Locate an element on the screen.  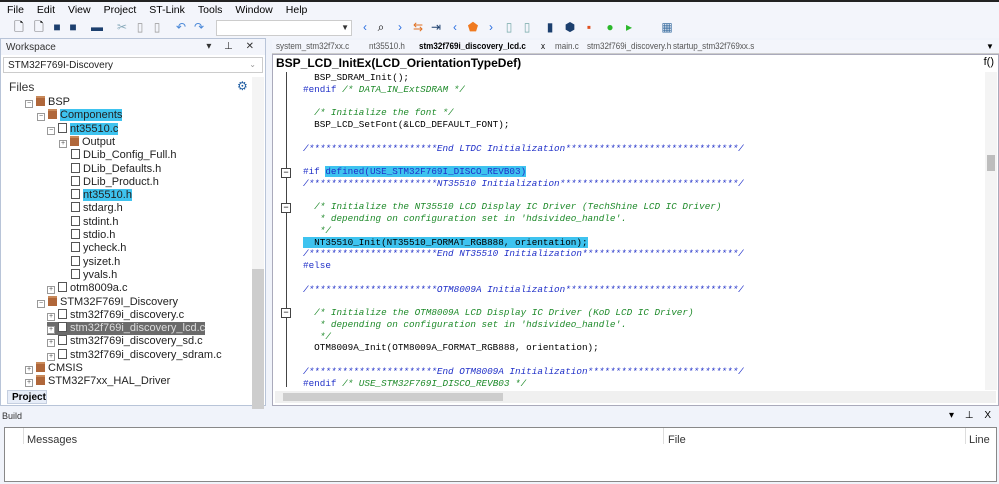
tree-item: + stm32f769i_discovery.c is located at coordinates (115, 315).